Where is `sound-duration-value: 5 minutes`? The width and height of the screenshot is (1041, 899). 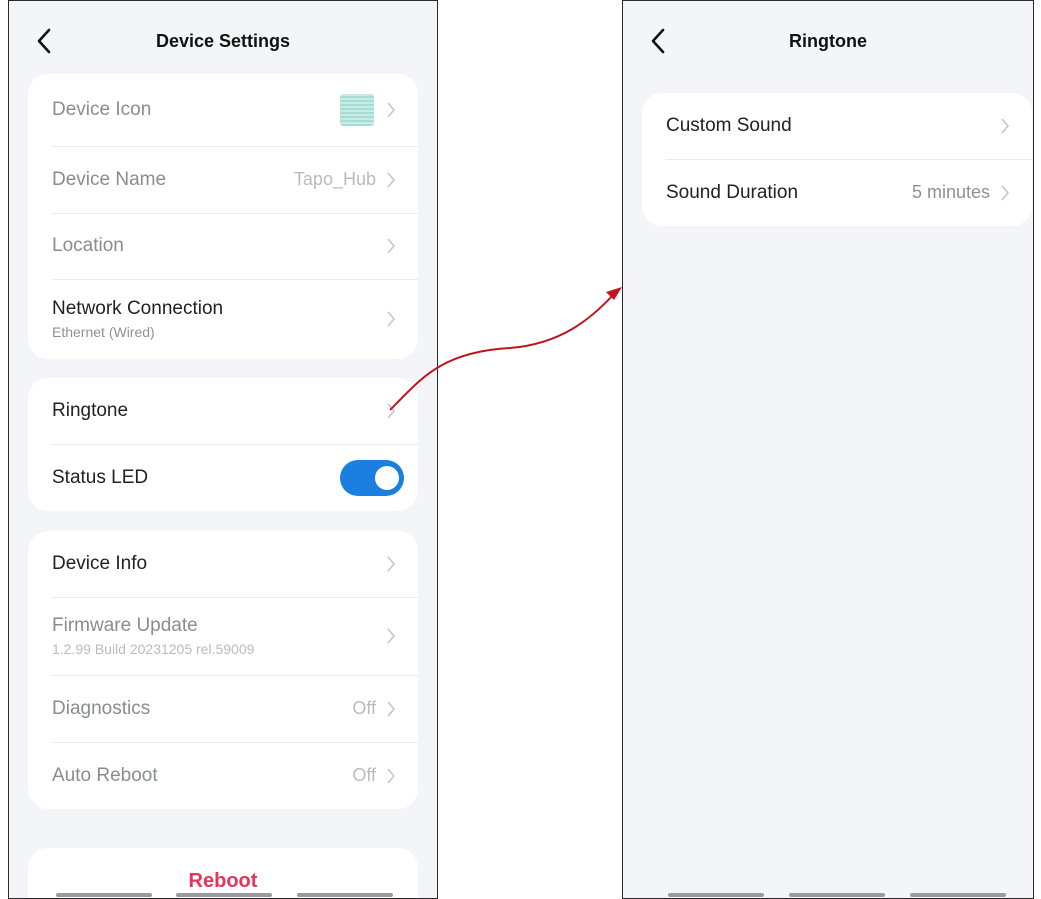 sound-duration-value: 5 minutes is located at coordinates (950, 192).